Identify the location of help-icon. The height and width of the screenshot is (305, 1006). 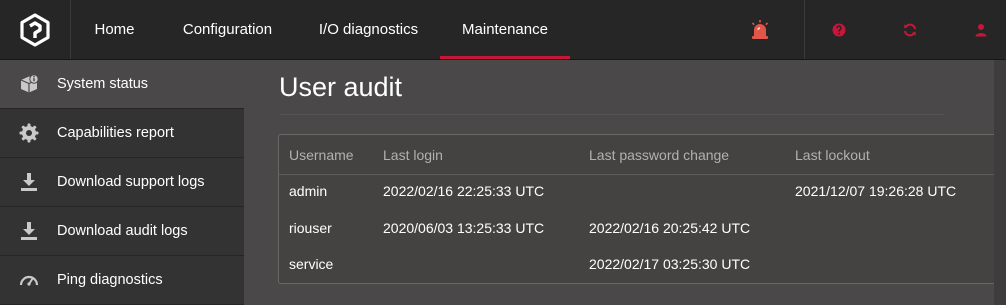
(839, 29).